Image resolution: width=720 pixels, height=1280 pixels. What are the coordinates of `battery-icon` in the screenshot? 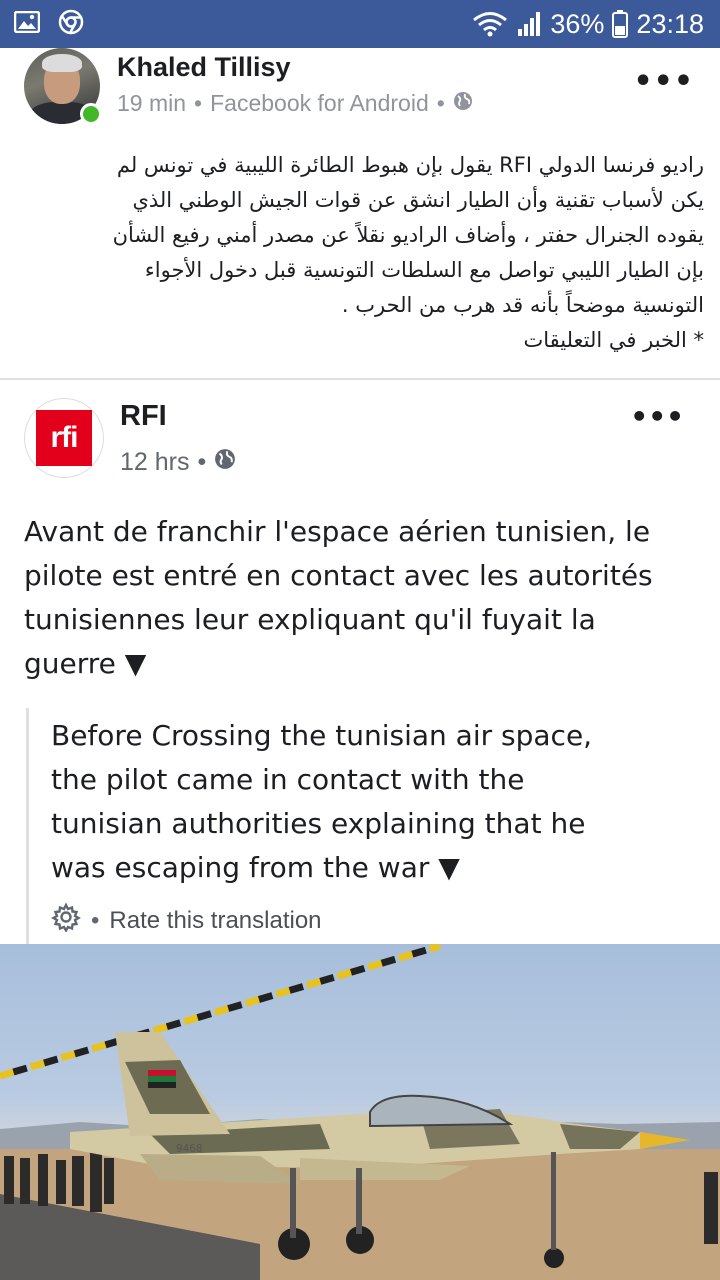 It's located at (620, 24).